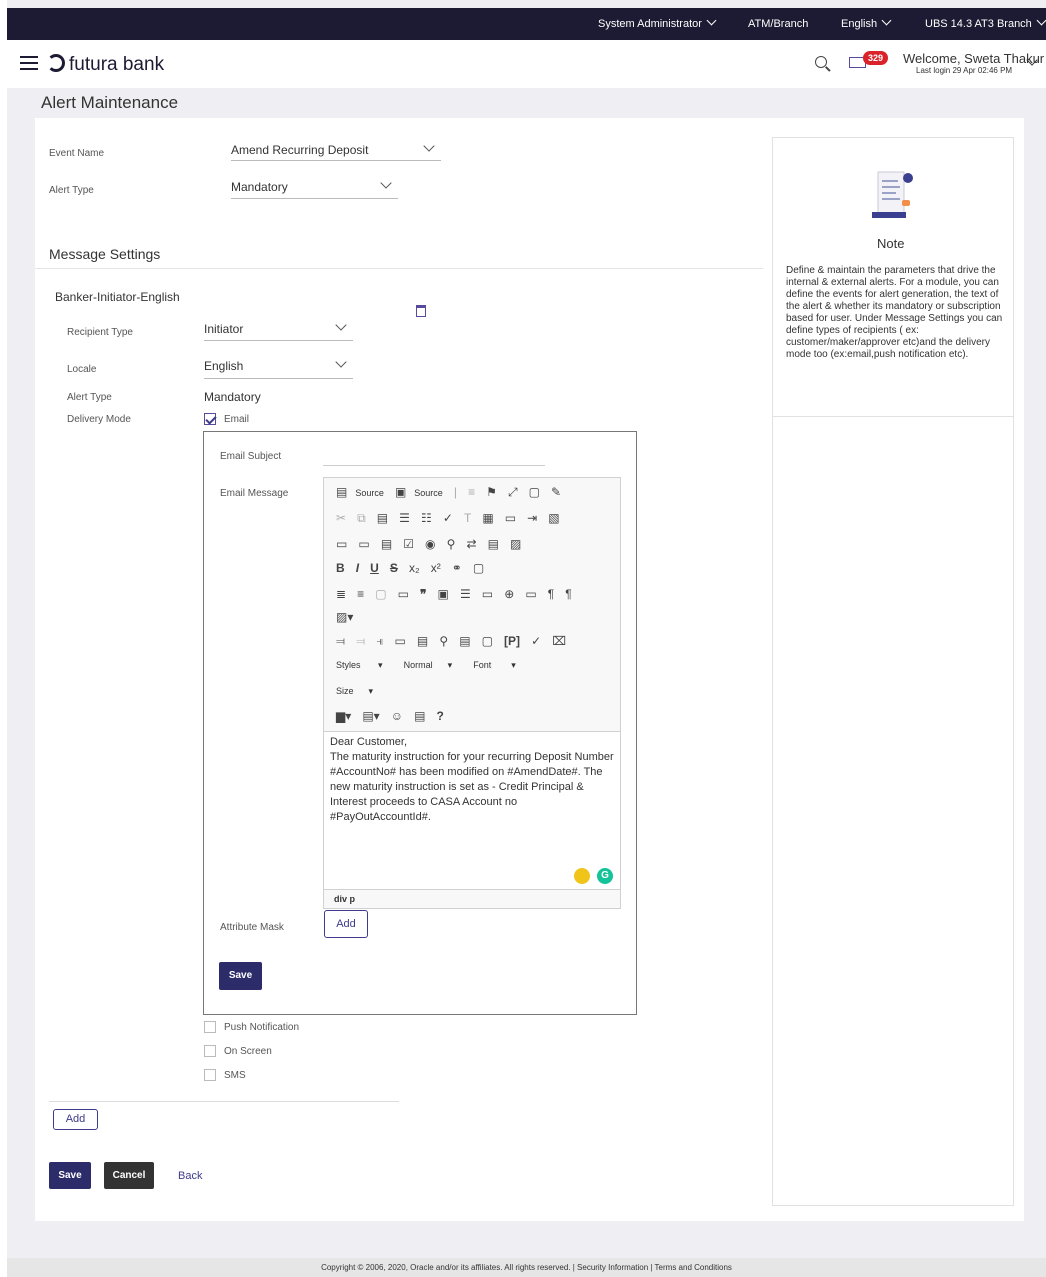 This screenshot has height=1277, width=1046. I want to click on source-button-2: Source, so click(428, 493).